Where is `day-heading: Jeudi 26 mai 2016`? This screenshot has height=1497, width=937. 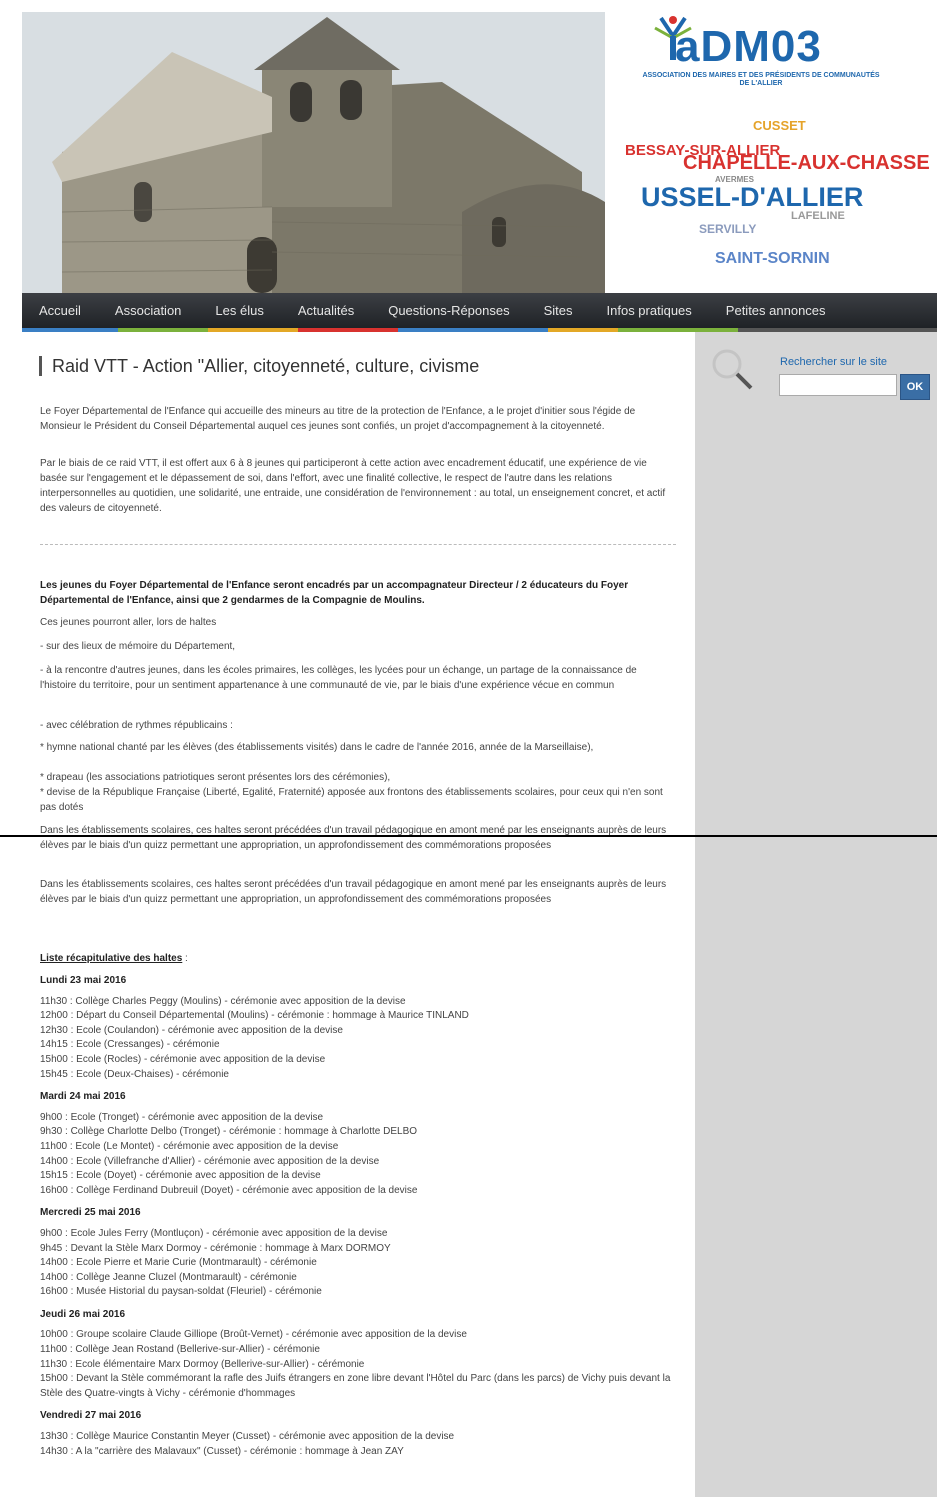 day-heading: Jeudi 26 mai 2016 is located at coordinates (83, 1314).